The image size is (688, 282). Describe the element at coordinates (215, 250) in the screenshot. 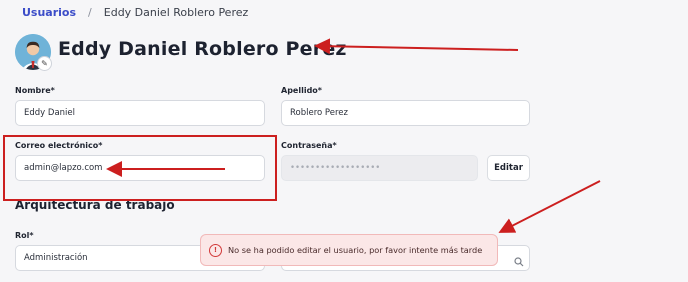

I see `error-icon: !` at that location.